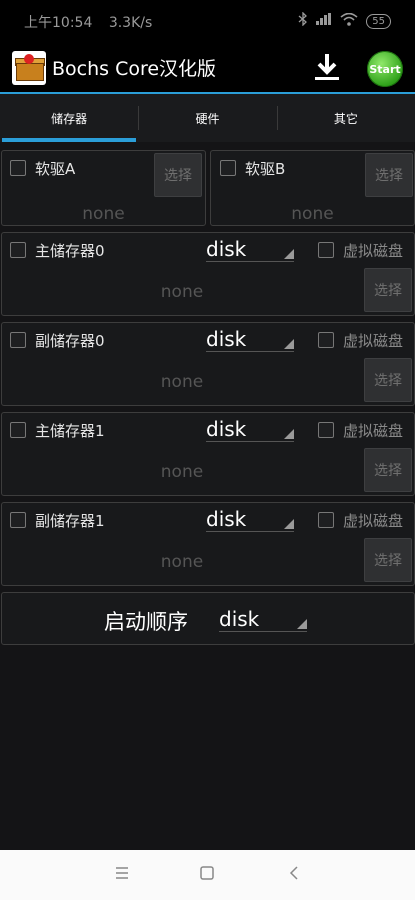 This screenshot has width=415, height=900. Describe the element at coordinates (312, 214) in the screenshot. I see `floppy-b-value: none` at that location.